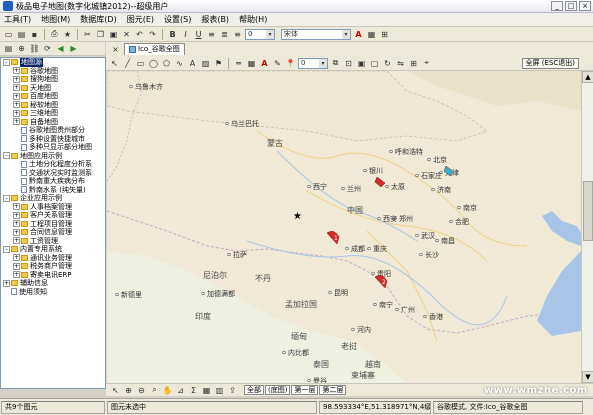  Describe the element at coordinates (177, 19) in the screenshot. I see `menu-settings: 设置(S)` at that location.